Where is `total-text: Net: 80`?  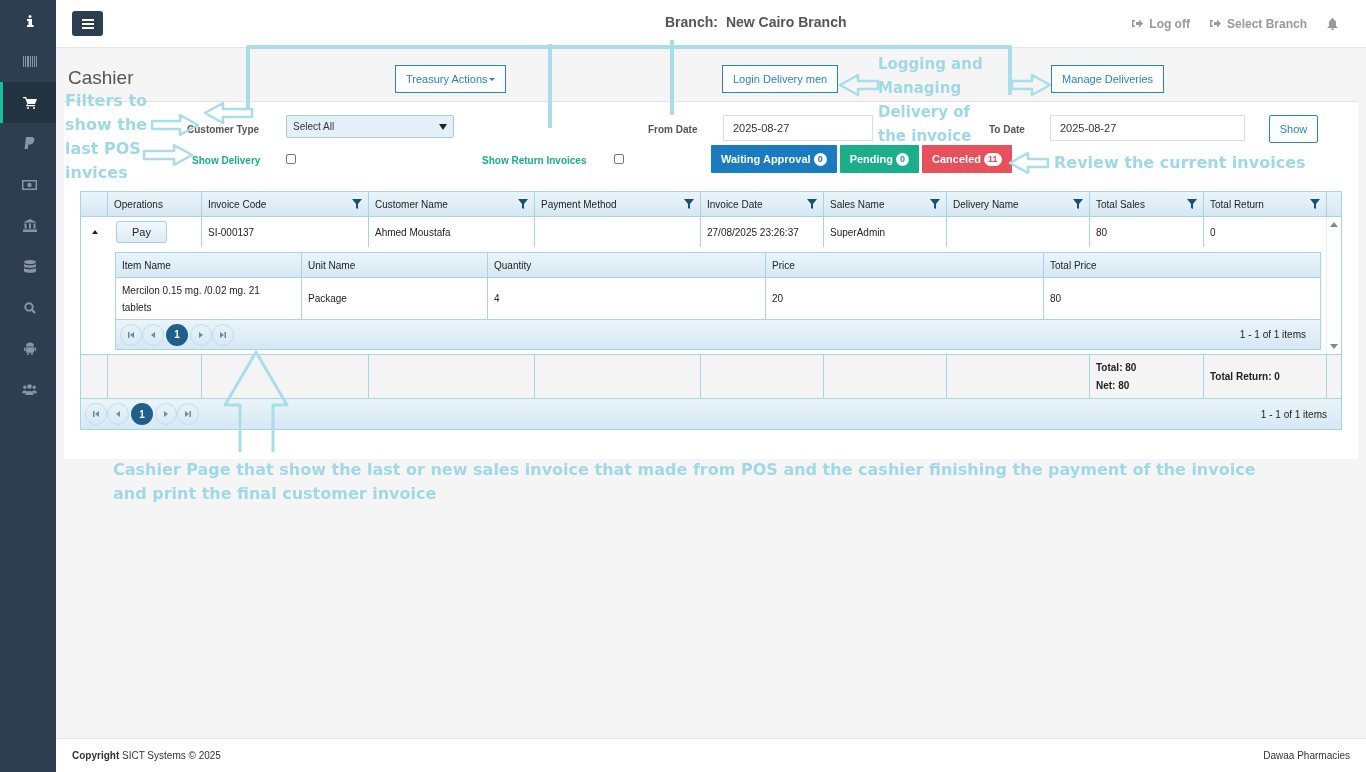 total-text: Net: 80 is located at coordinates (1113, 386).